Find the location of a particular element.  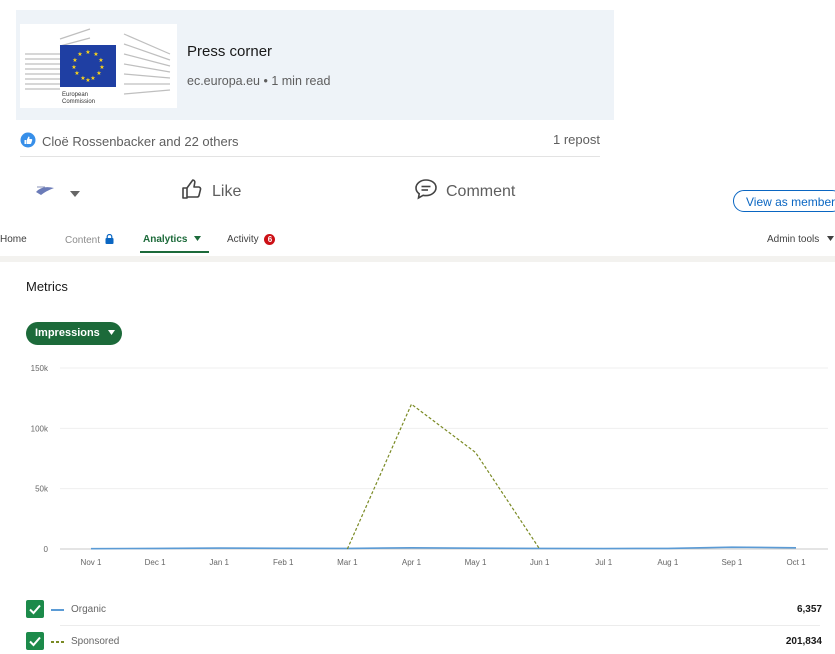

series-line-sponsored is located at coordinates (443, 476).